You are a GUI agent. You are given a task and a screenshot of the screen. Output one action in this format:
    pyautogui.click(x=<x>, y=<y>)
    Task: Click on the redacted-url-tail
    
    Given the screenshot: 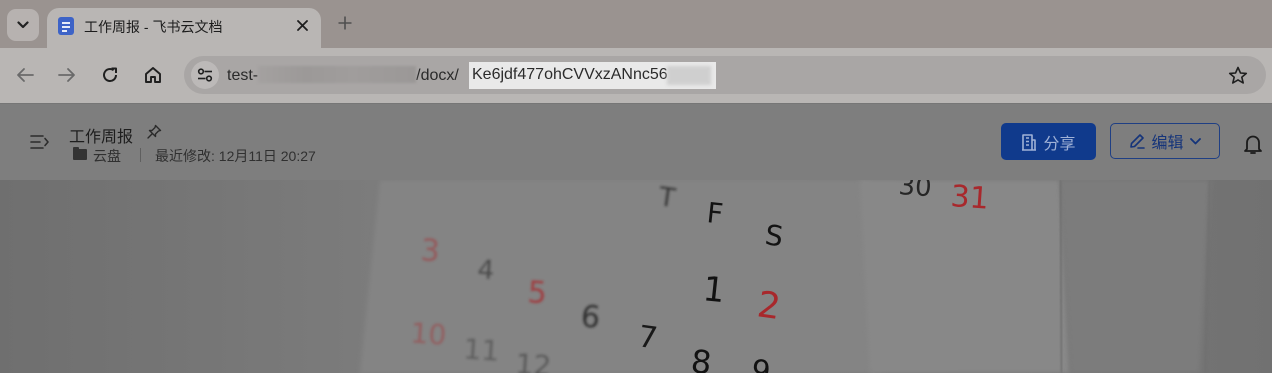 What is the action you would take?
    pyautogui.click(x=689, y=75)
    